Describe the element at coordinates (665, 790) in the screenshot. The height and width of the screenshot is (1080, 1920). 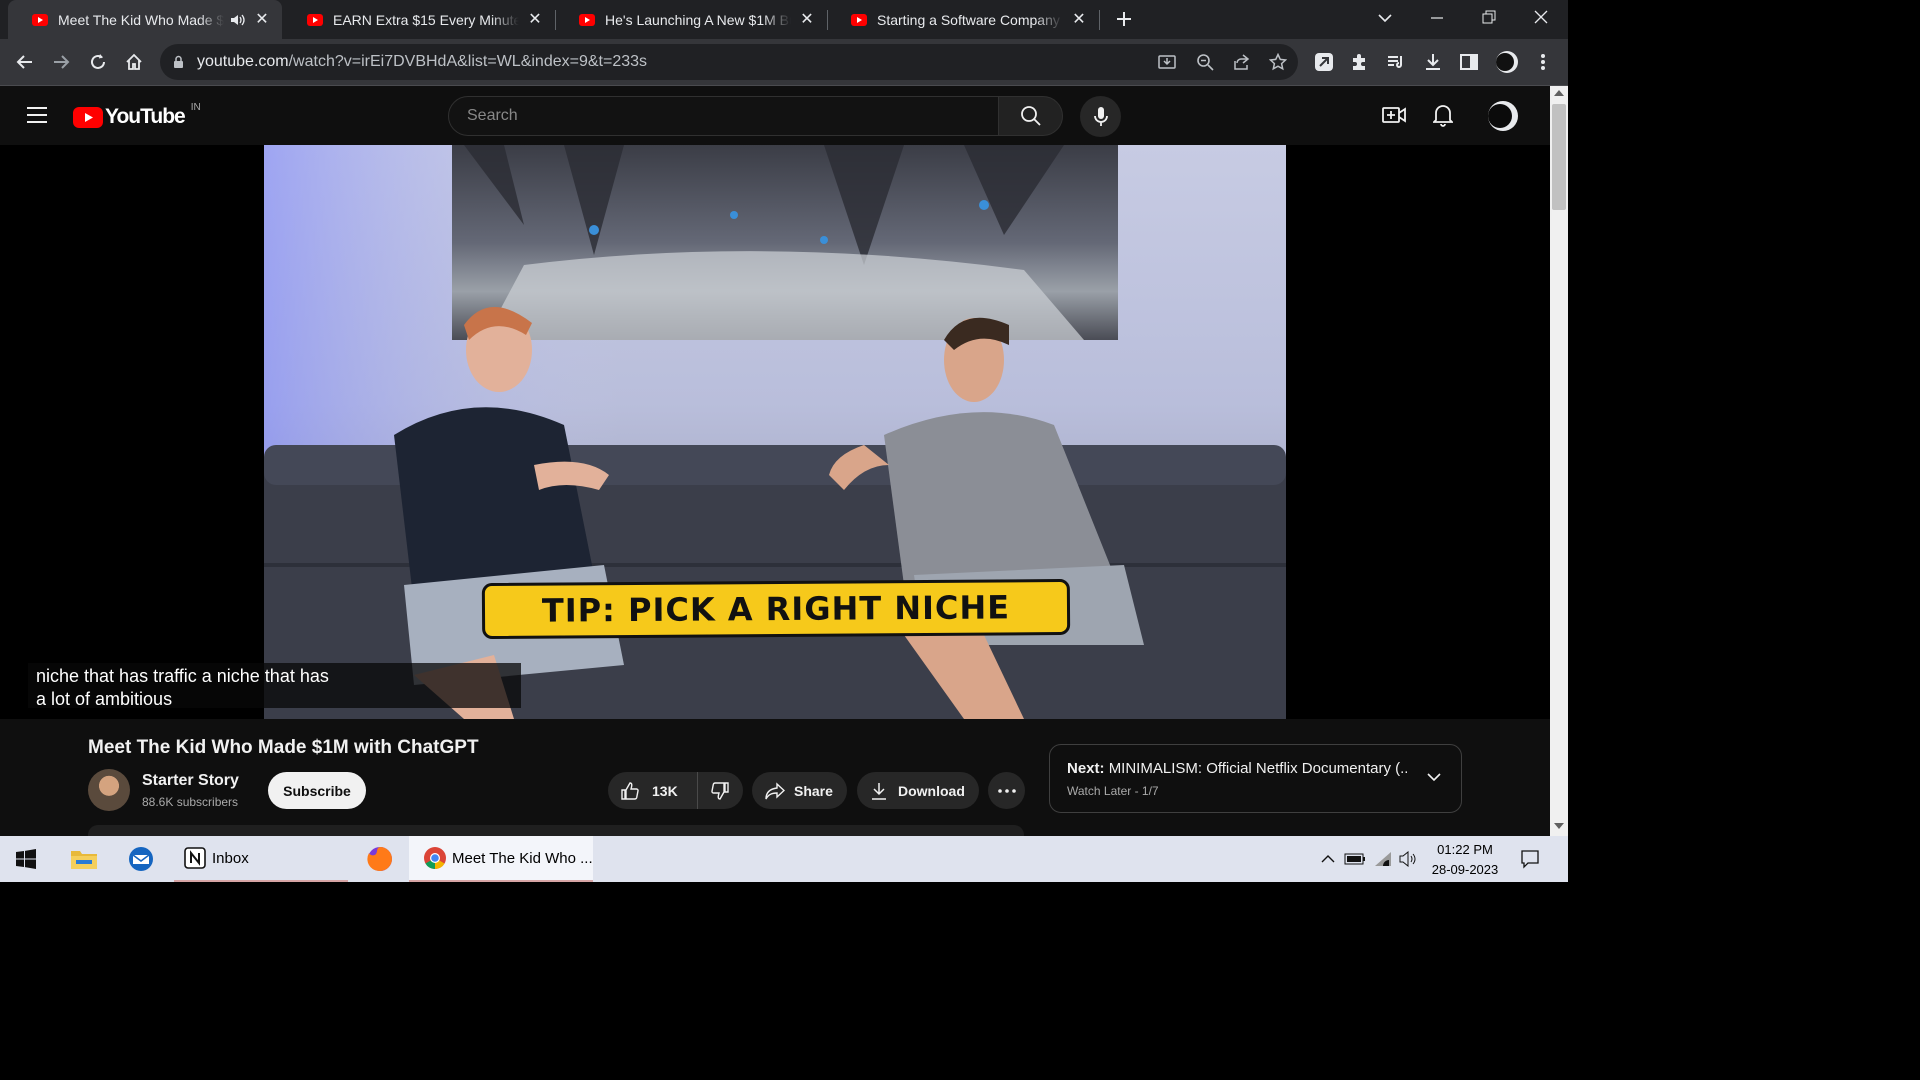
I see `like-count: 13K` at that location.